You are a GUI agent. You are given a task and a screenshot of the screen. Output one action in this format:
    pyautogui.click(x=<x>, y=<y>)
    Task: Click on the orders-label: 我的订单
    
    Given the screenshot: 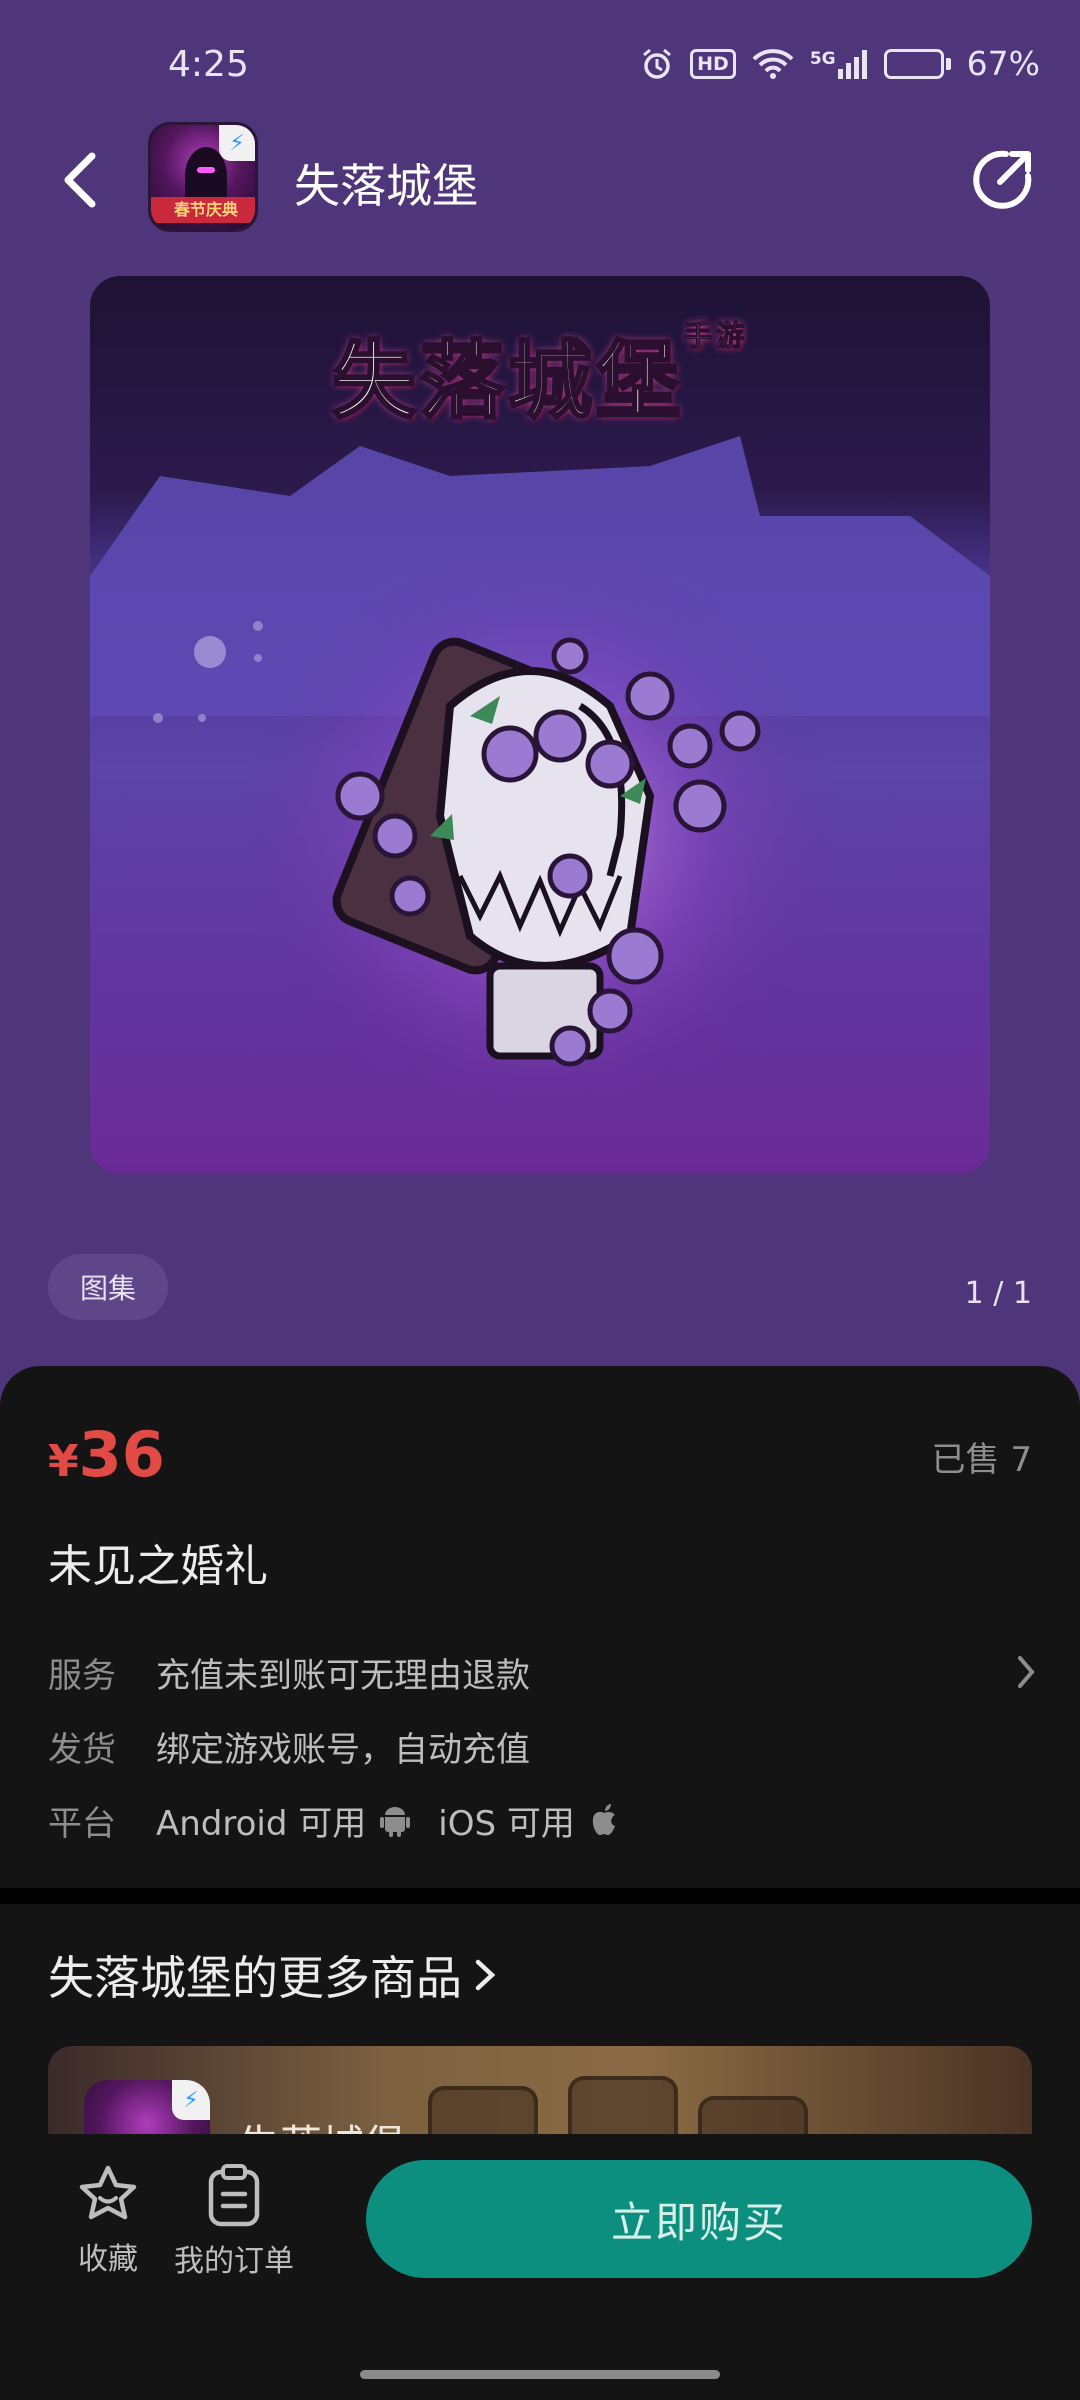 What is the action you would take?
    pyautogui.click(x=234, y=2261)
    